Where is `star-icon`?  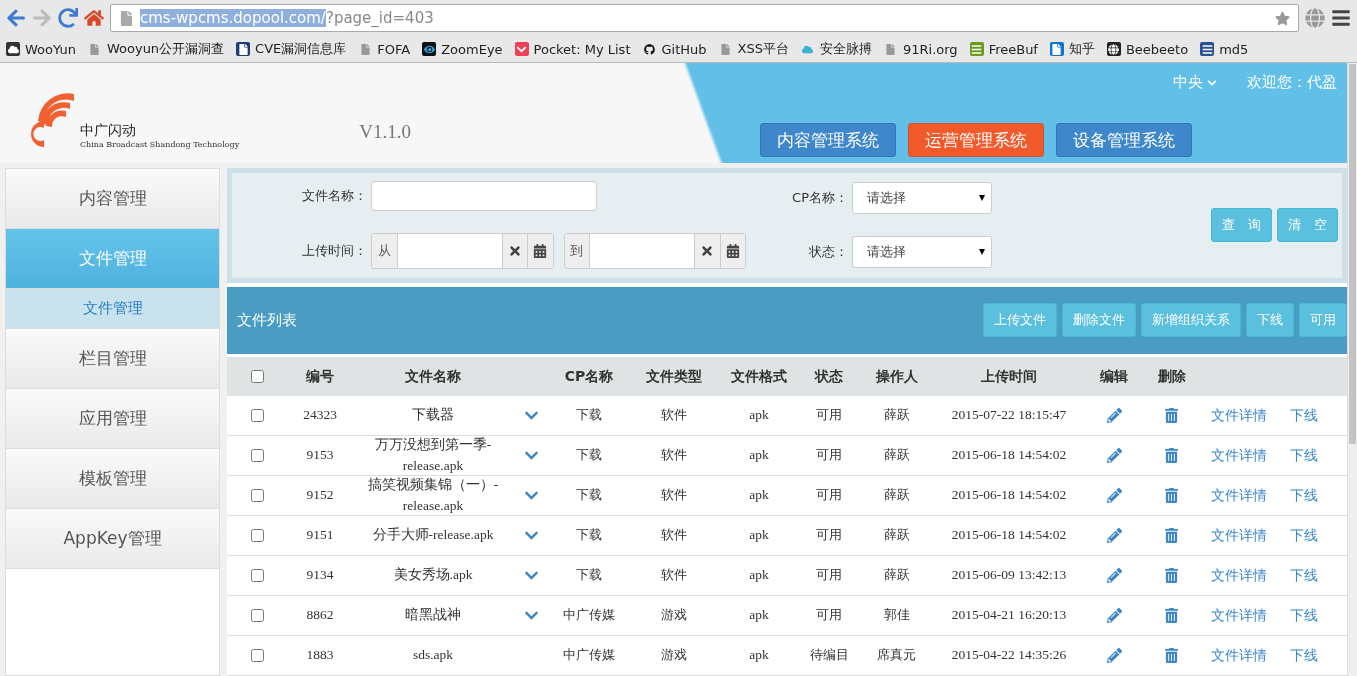
star-icon is located at coordinates (1282, 18).